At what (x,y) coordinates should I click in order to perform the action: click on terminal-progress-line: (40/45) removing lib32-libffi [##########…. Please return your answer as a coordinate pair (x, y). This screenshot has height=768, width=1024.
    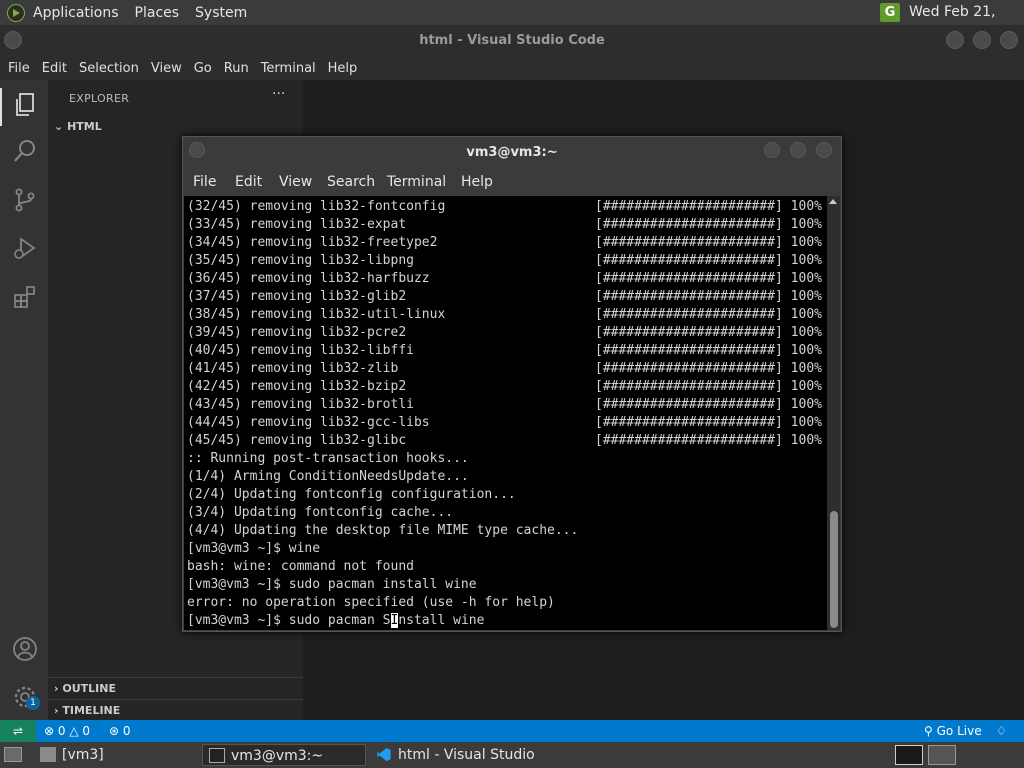
    Looking at the image, I should click on (504, 351).